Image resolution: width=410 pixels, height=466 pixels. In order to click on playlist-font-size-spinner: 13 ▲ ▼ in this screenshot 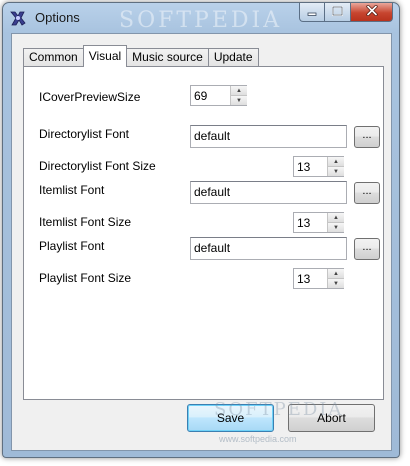, I will do `click(318, 278)`.